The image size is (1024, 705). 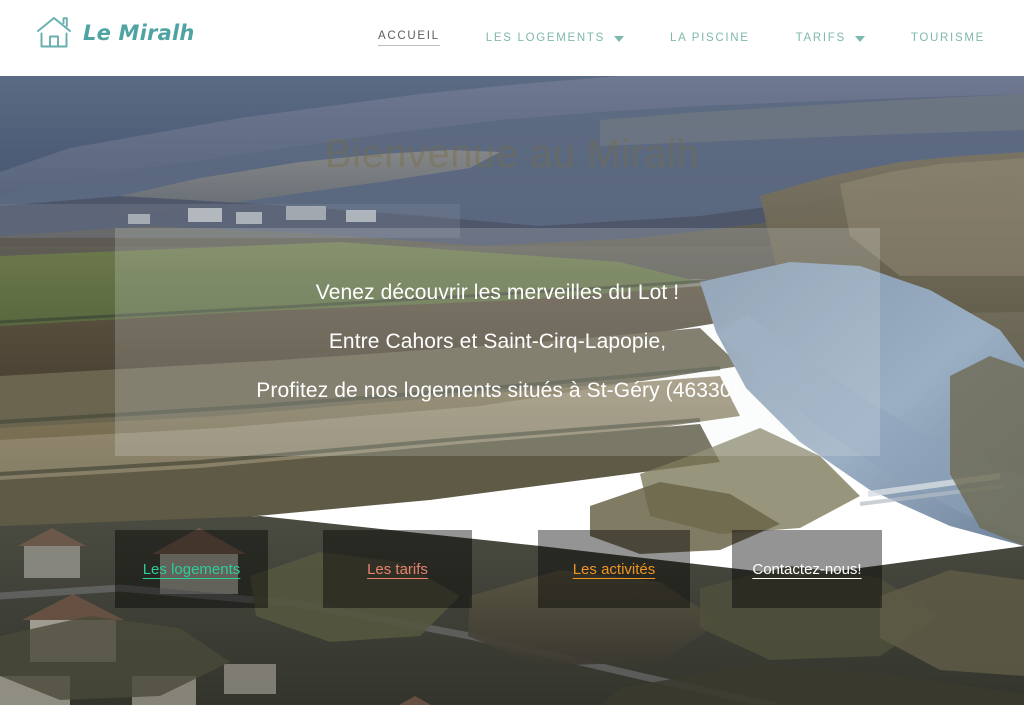 I want to click on nav-item-tarifs: TARIFS, so click(x=830, y=38).